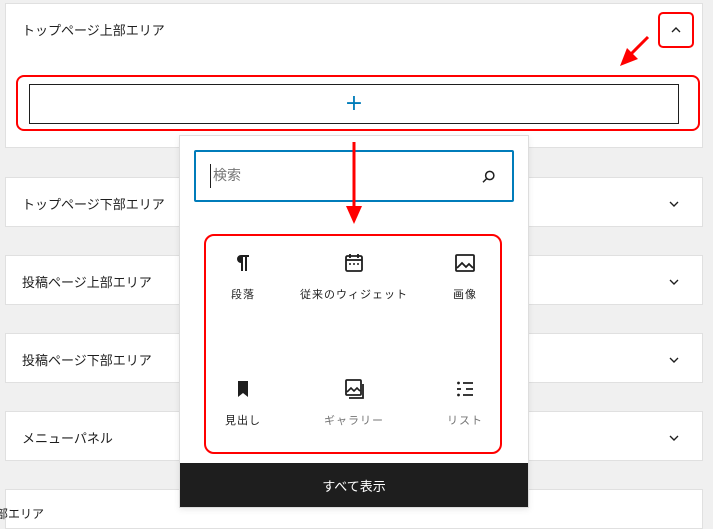  Describe the element at coordinates (465, 263) in the screenshot. I see `image-icon` at that location.